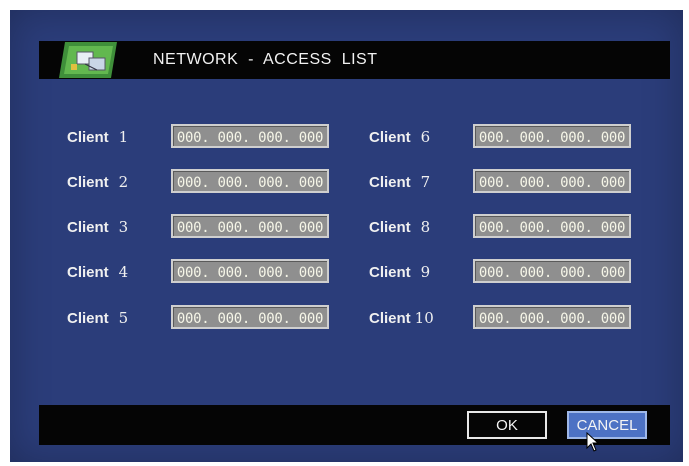 The width and height of the screenshot is (689, 466). I want to click on cancel-button: CANCEL, so click(607, 425).